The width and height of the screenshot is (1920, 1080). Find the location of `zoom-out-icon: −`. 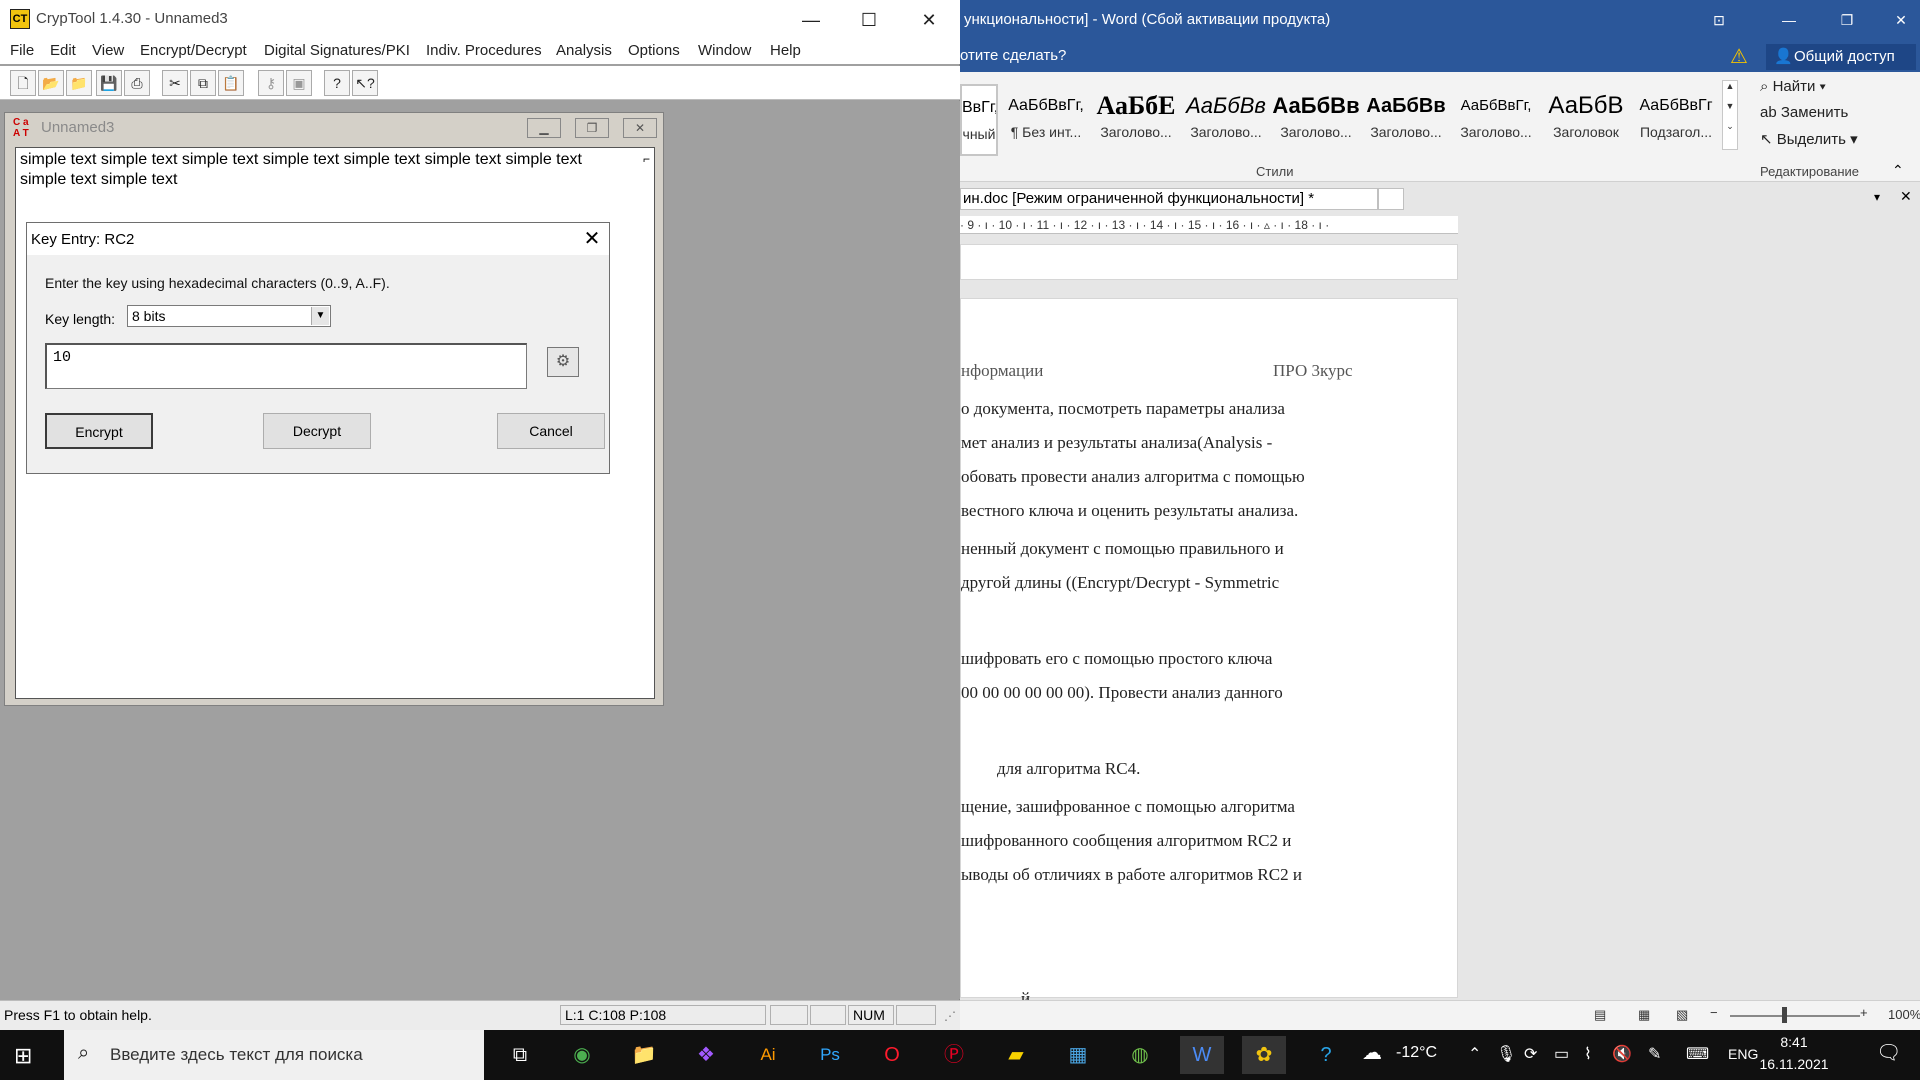

zoom-out-icon: − is located at coordinates (1714, 1012).